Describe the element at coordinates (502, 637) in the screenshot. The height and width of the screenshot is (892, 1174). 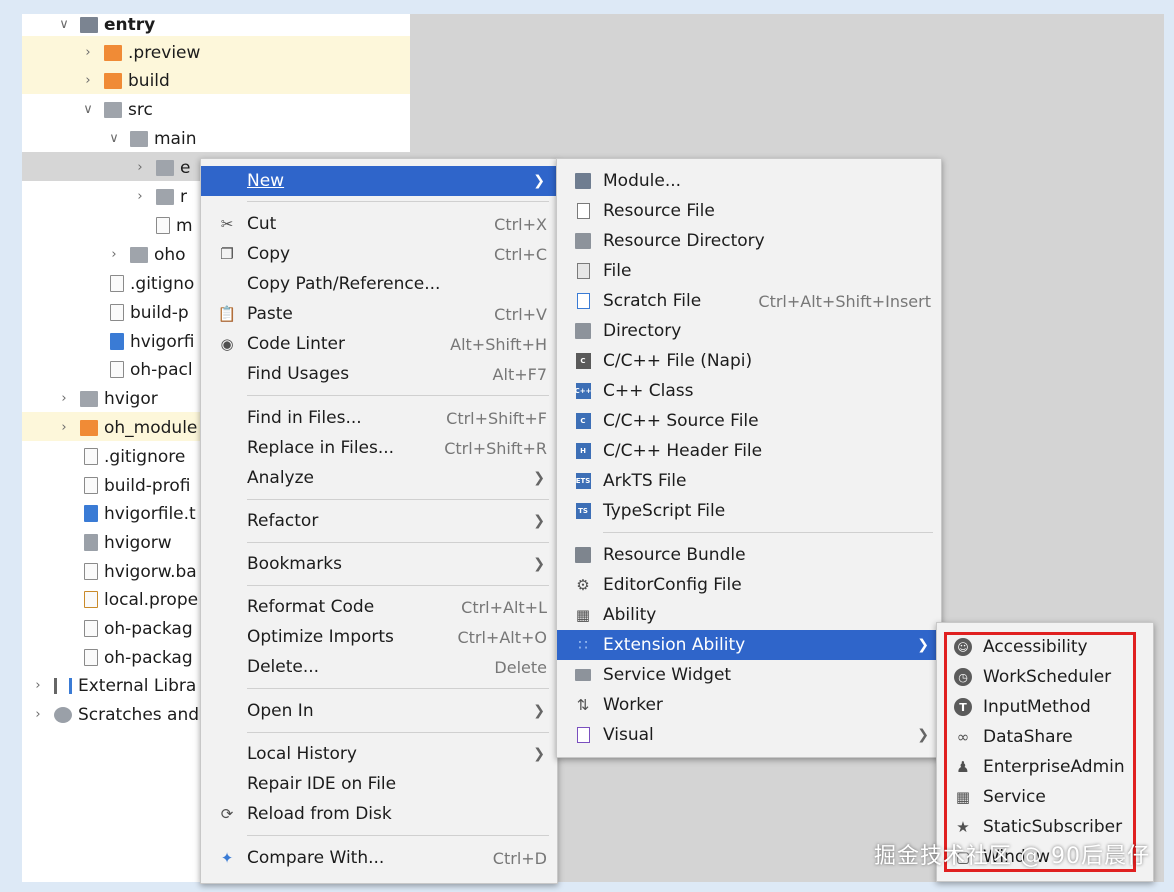
I see `menu-item-shortcut: Ctrl+Alt+O` at that location.